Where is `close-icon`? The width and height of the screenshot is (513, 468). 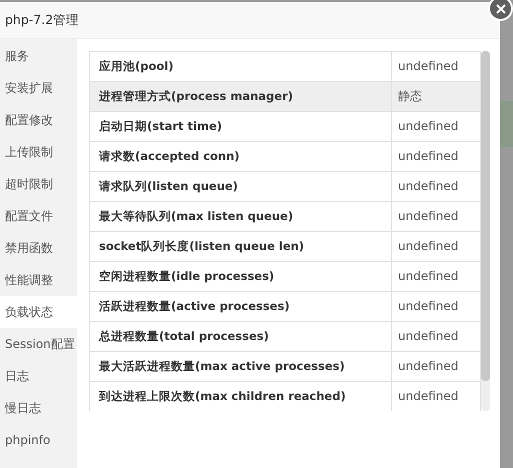 close-icon is located at coordinates (501, 9).